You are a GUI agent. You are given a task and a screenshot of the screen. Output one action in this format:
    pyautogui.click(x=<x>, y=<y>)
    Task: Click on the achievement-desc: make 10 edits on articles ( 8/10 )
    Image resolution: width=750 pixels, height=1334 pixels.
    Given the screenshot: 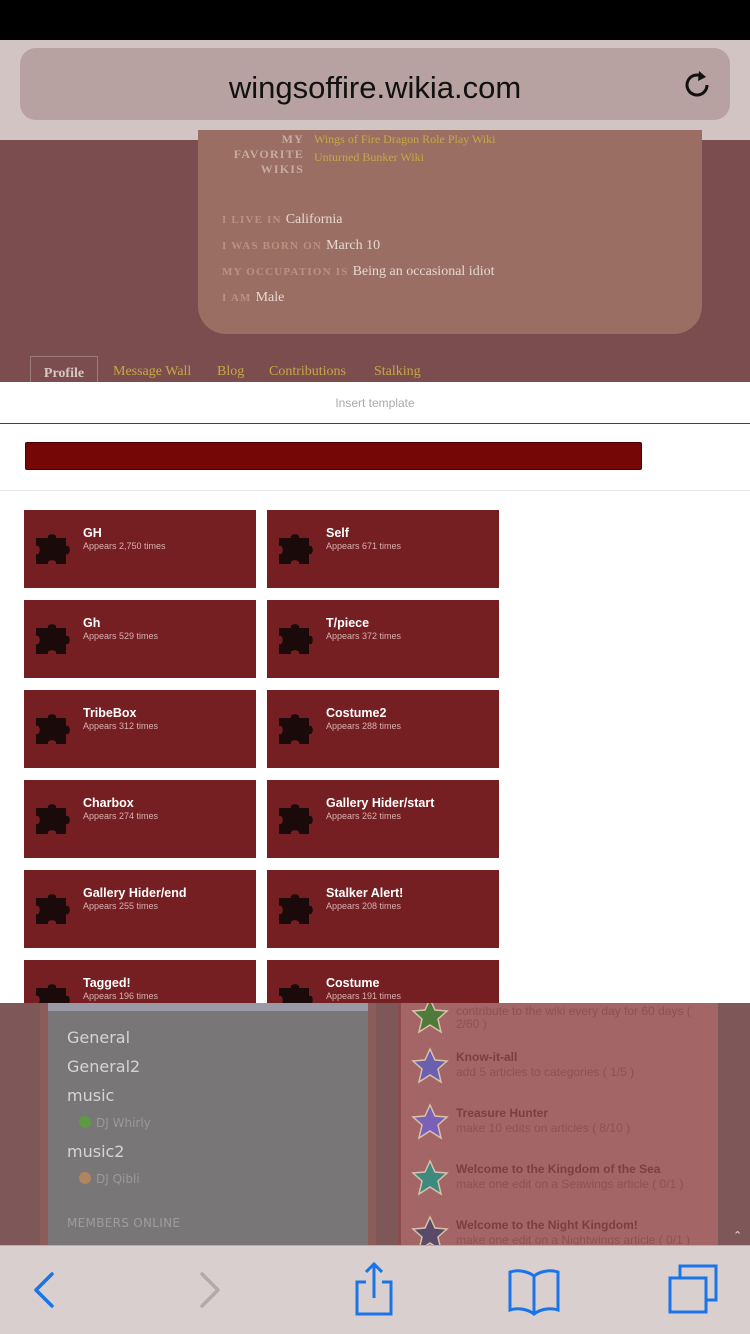 What is the action you would take?
    pyautogui.click(x=543, y=1128)
    